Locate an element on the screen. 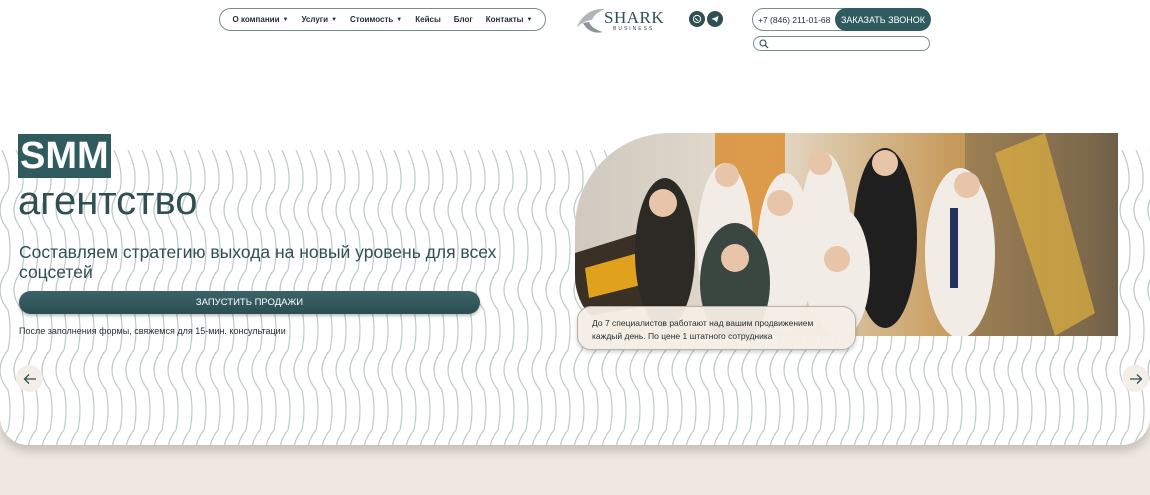 Image resolution: width=1150 pixels, height=495 pixels. telegram-icon is located at coordinates (715, 19).